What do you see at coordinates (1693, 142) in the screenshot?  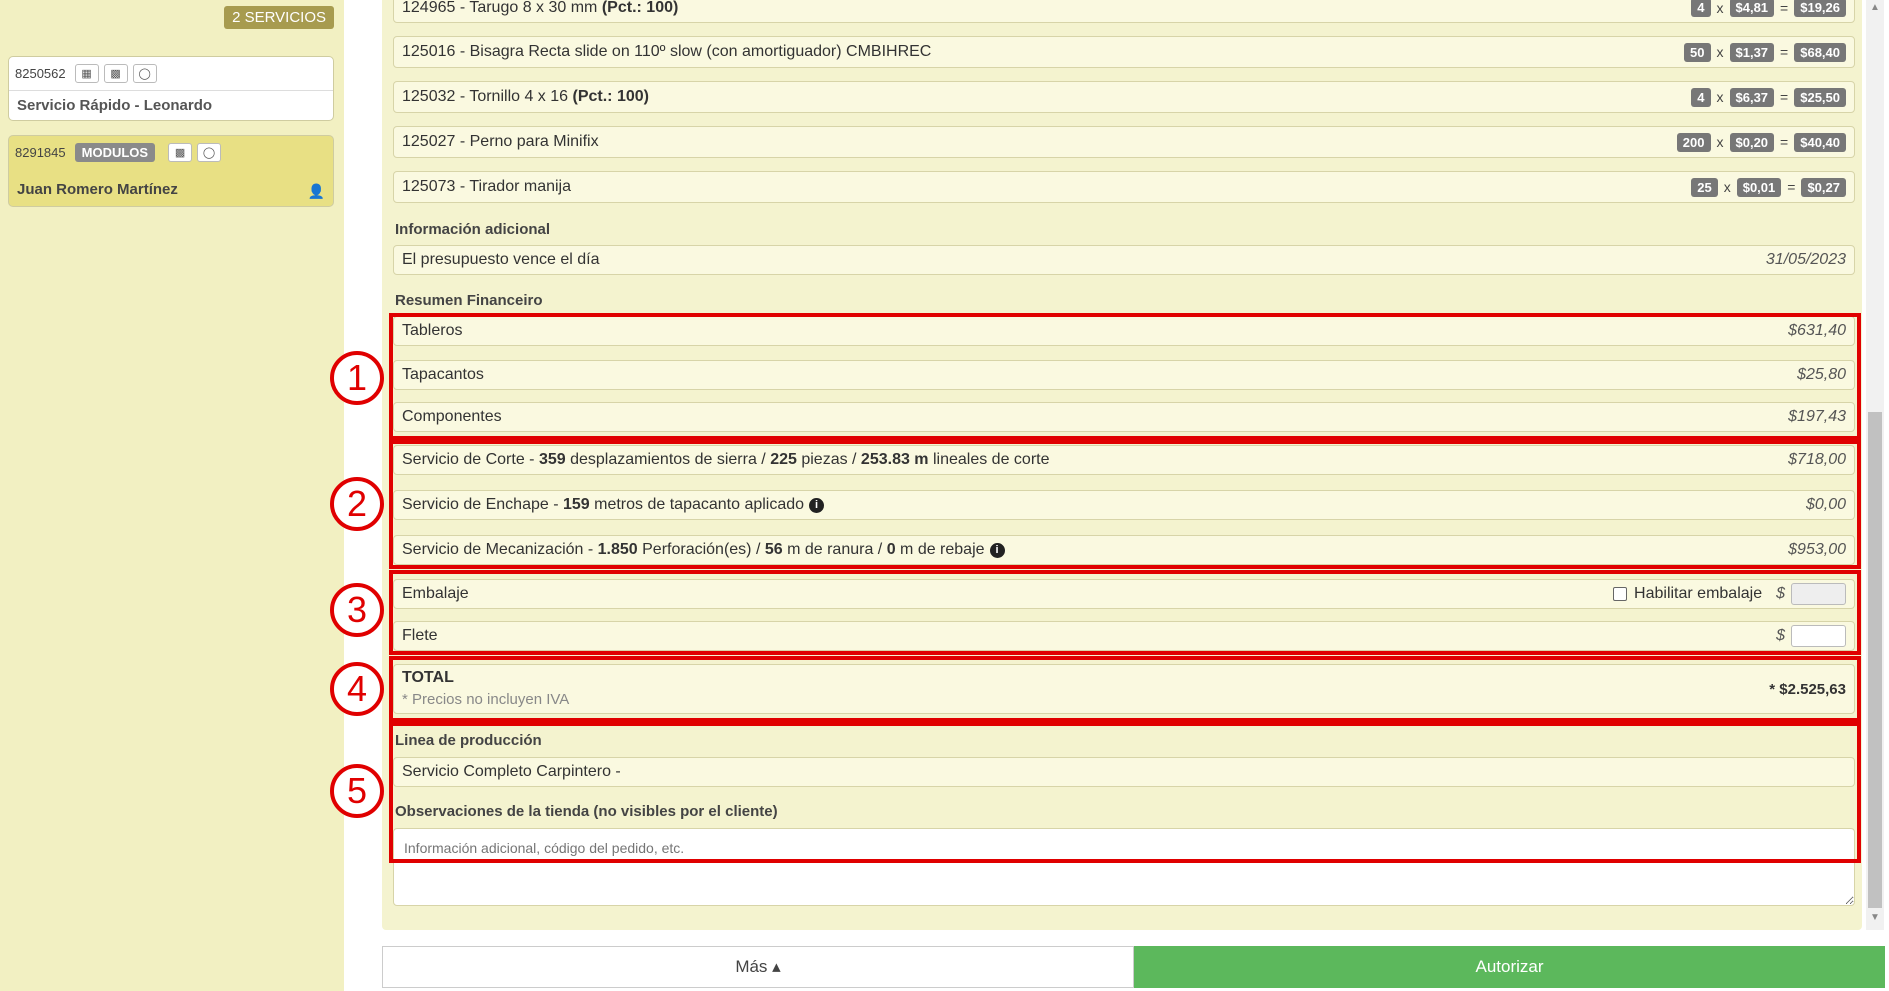 I see `qty-chip: 200` at bounding box center [1693, 142].